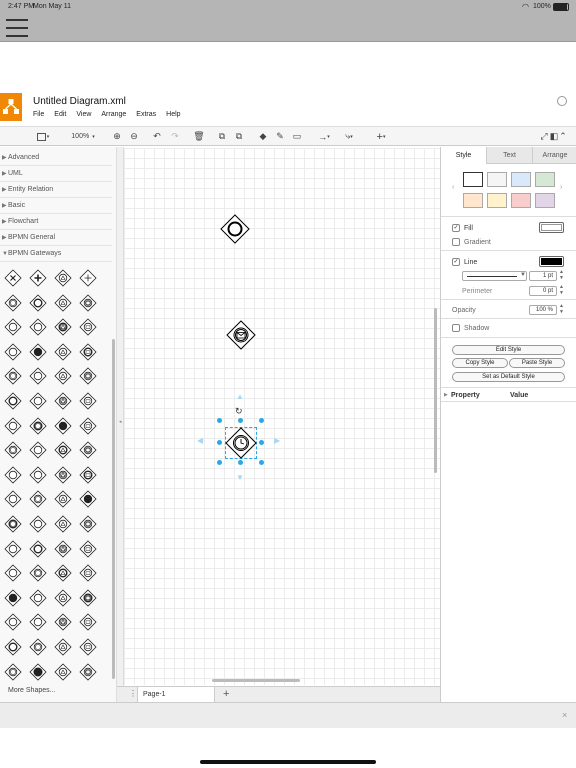  Describe the element at coordinates (226, 694) in the screenshot. I see `add-page-button: +` at that location.